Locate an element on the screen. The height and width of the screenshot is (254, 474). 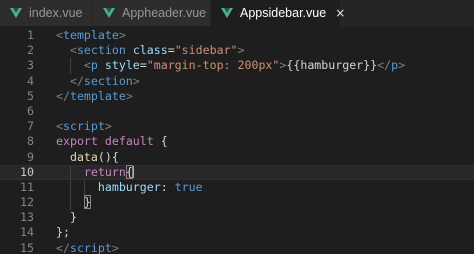
code-token: "sidebar" is located at coordinates (206, 50).